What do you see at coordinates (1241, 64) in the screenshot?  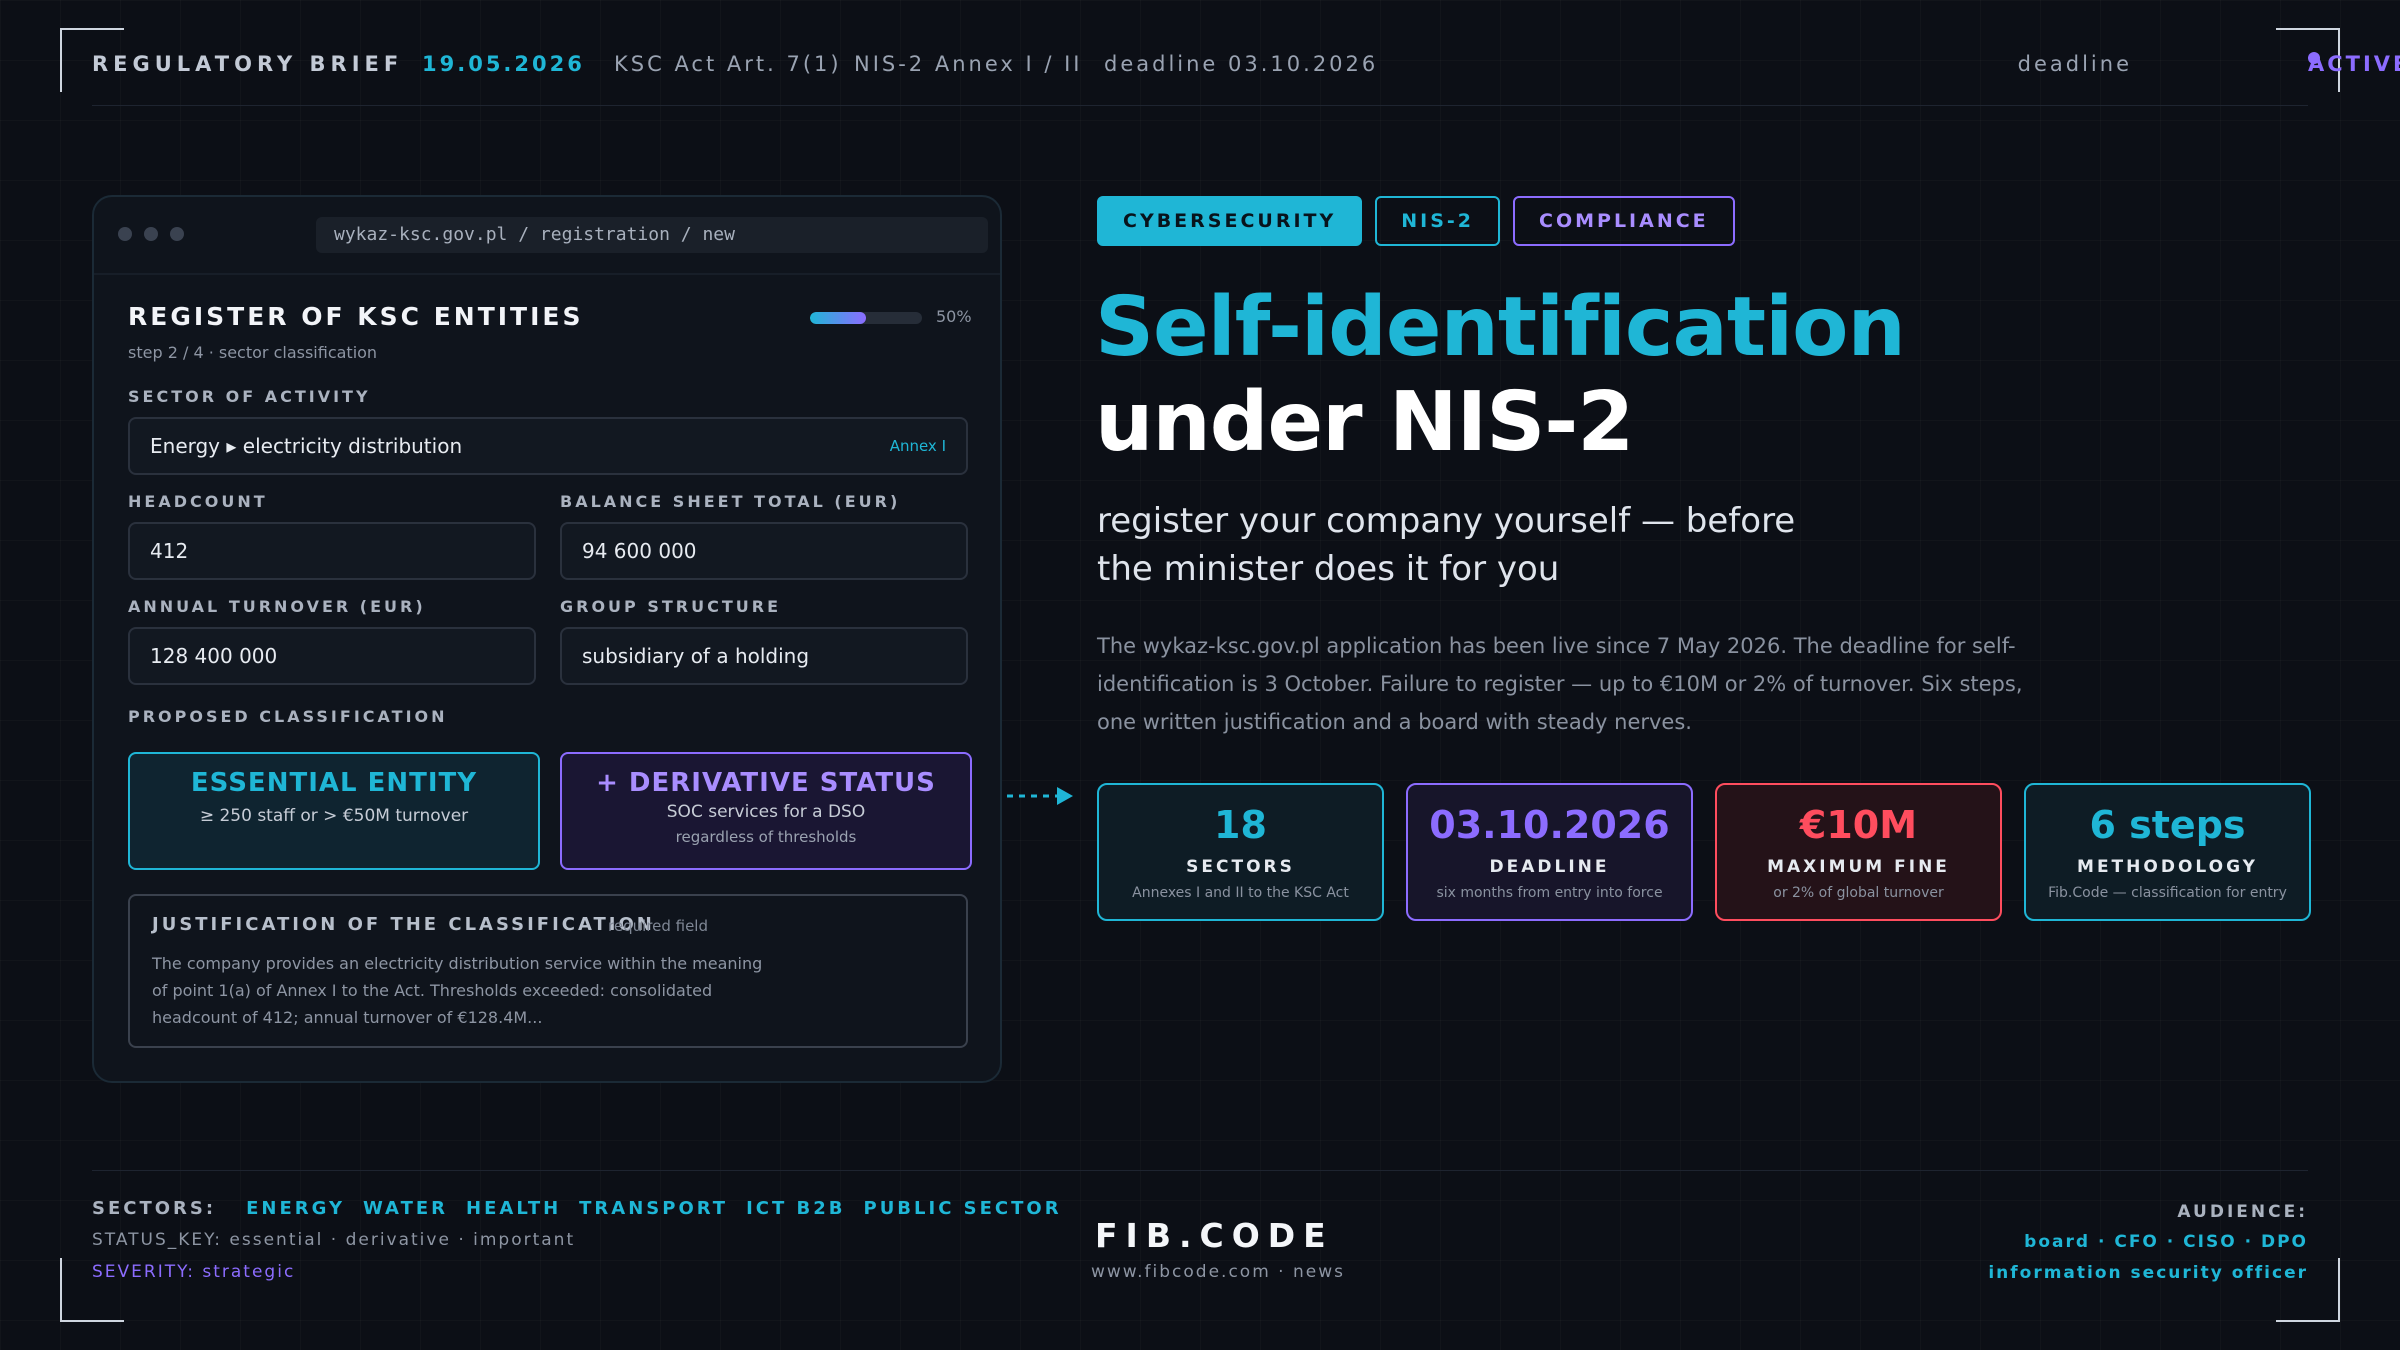 I see `deadline-reference: deadline 03.10.2026` at bounding box center [1241, 64].